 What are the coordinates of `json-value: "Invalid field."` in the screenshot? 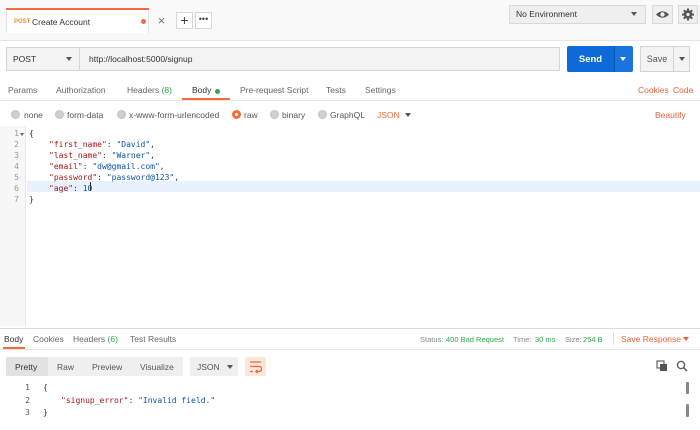 It's located at (177, 400).